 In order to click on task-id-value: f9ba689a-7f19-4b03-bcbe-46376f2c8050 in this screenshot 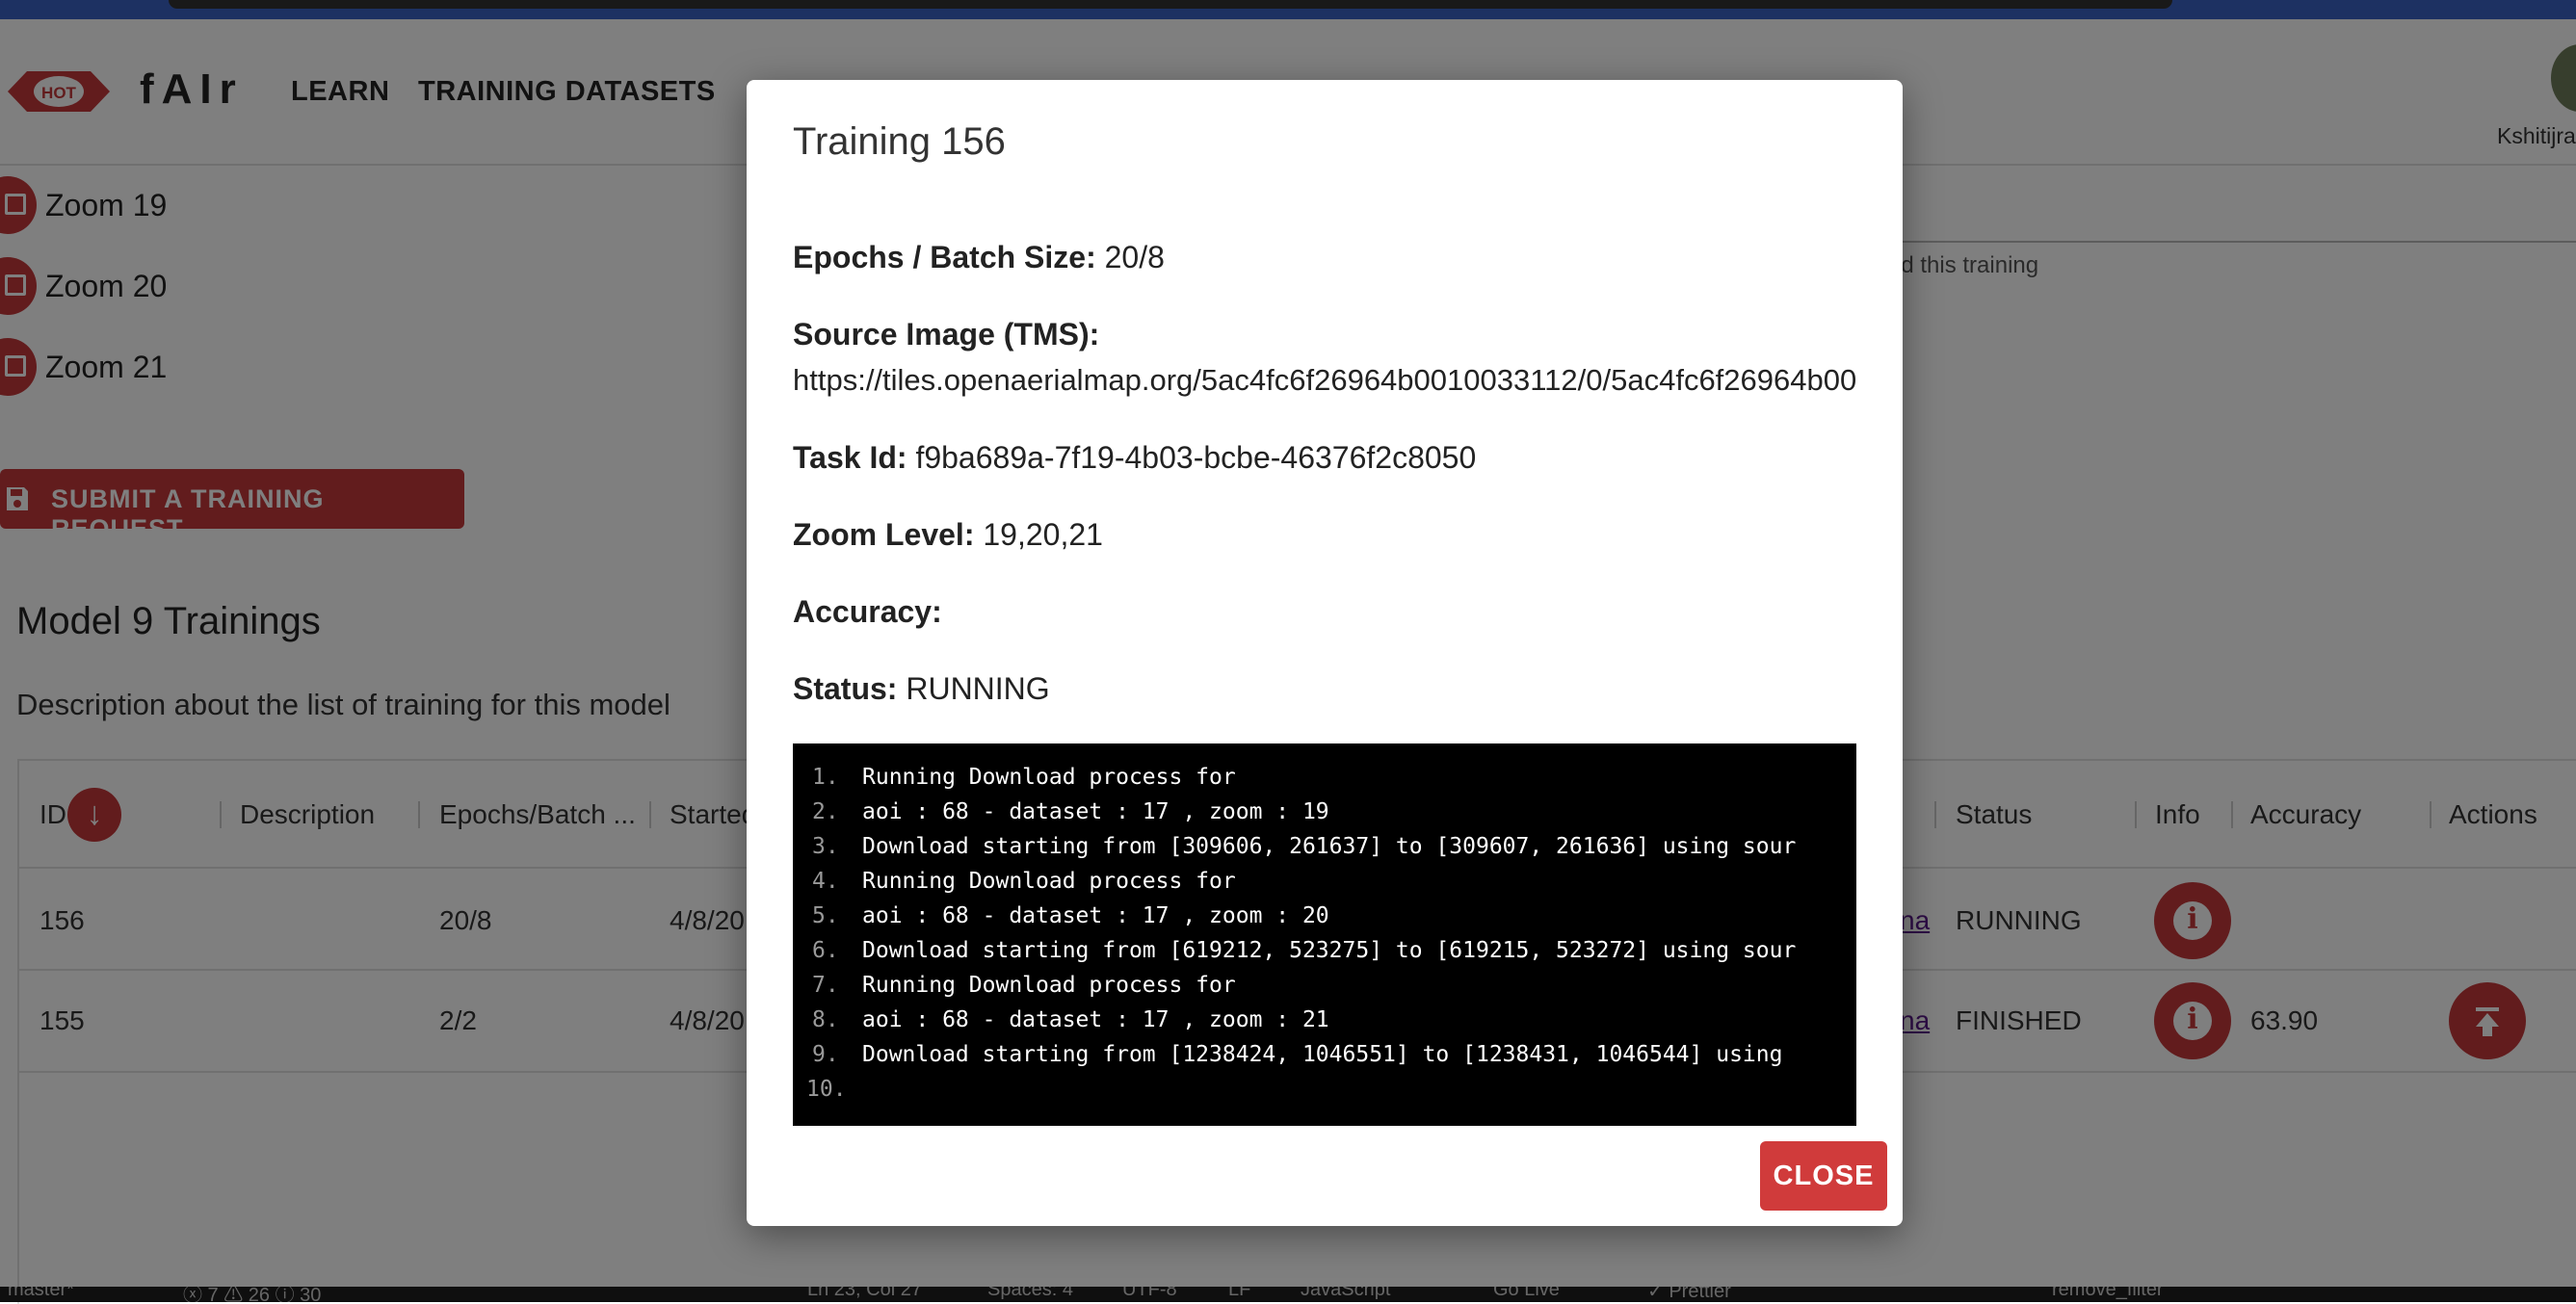, I will do `click(1196, 457)`.